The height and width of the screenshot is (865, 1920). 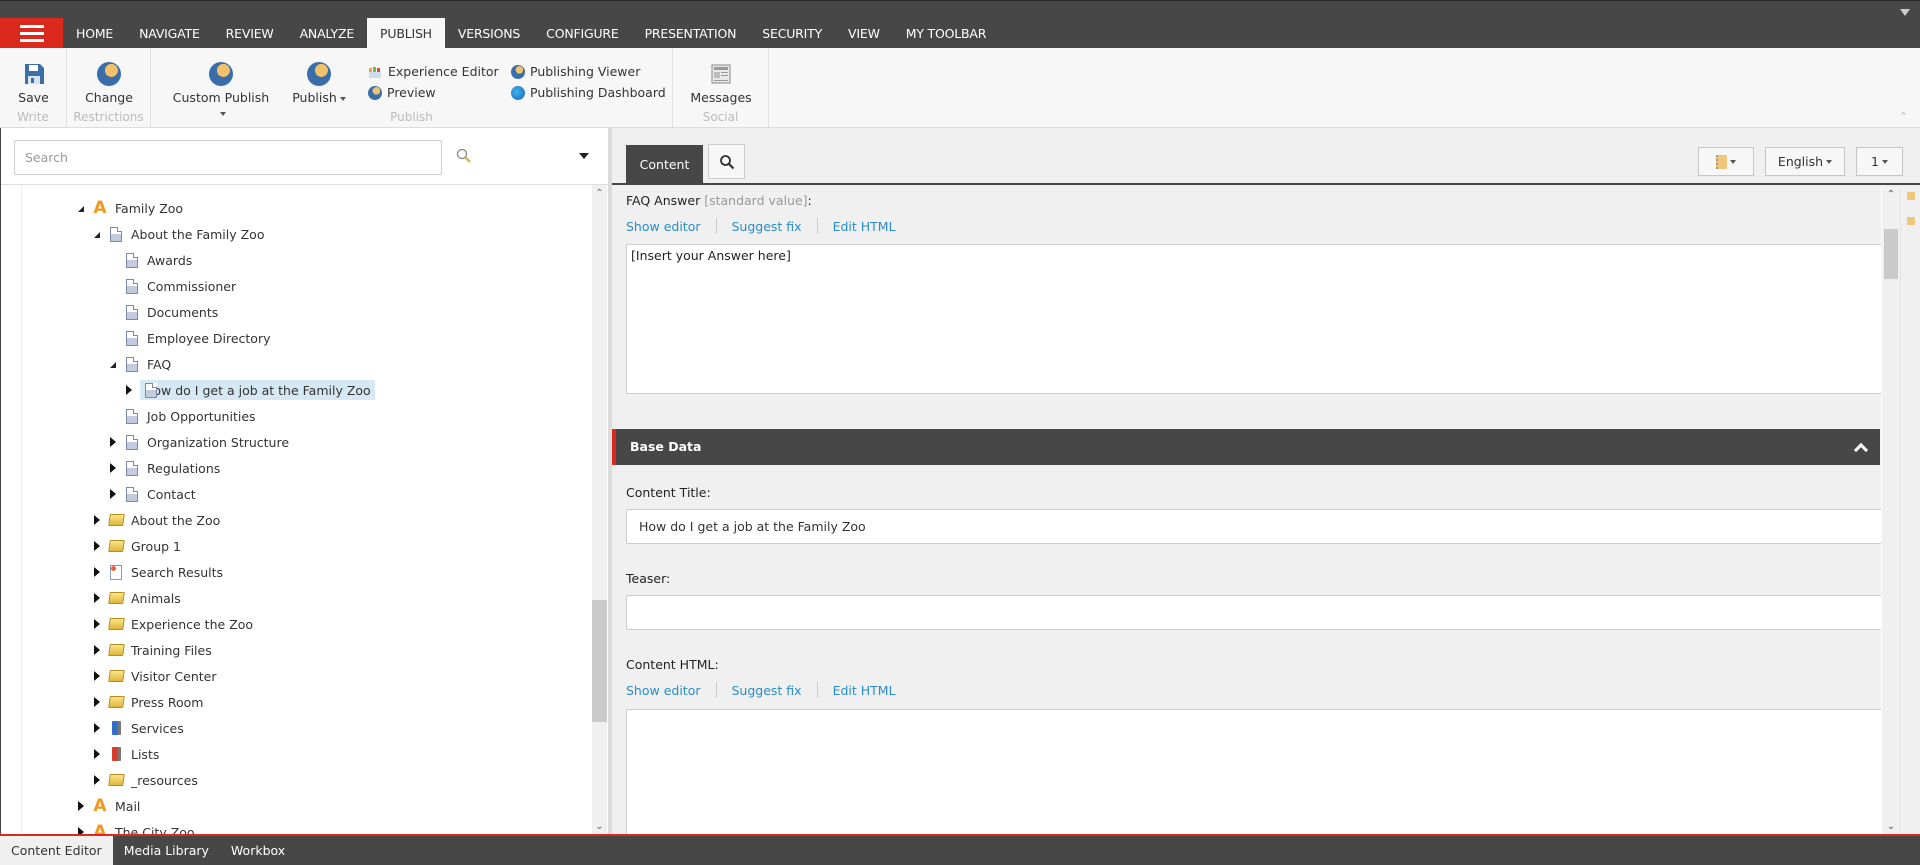 I want to click on tree-item-label: Animals, so click(x=157, y=598).